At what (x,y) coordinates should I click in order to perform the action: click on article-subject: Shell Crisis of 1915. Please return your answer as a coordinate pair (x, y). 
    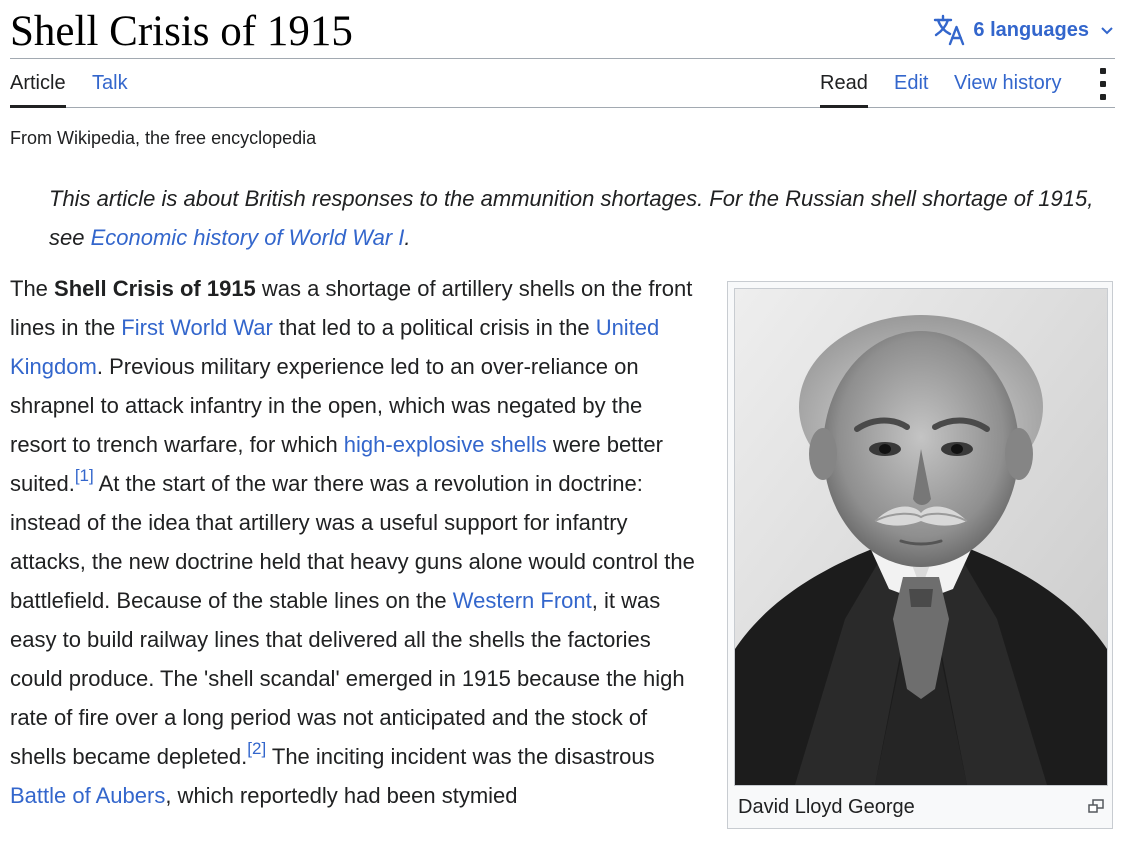
    Looking at the image, I should click on (155, 288).